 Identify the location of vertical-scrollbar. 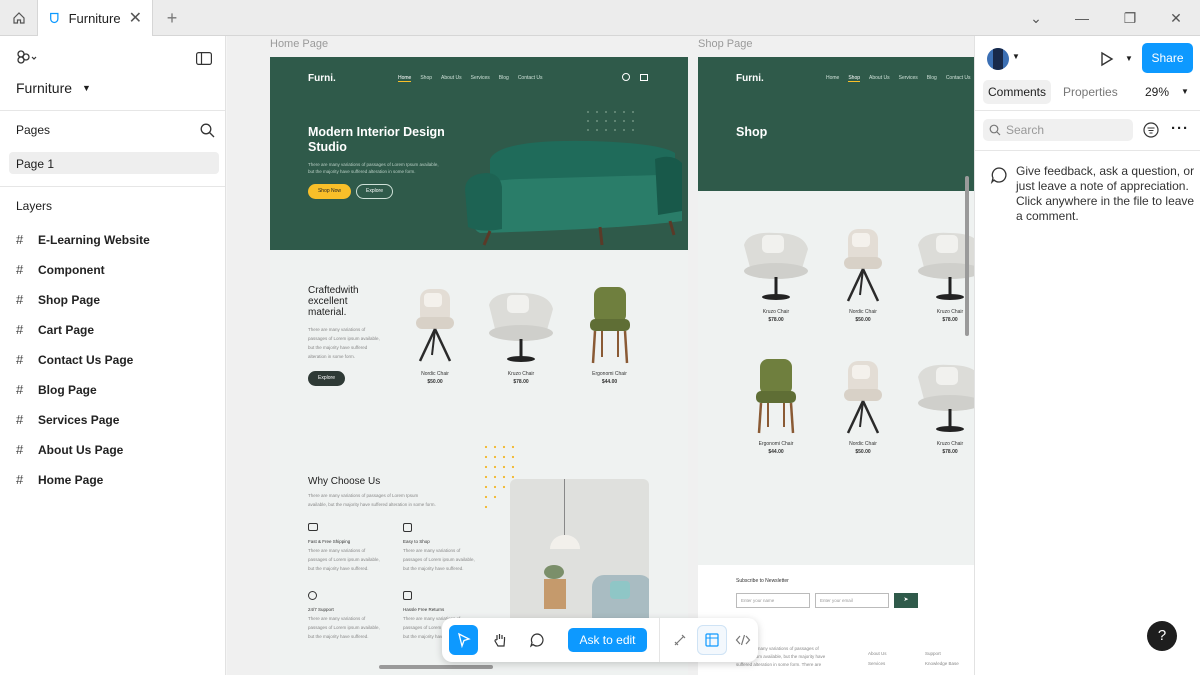
(967, 256).